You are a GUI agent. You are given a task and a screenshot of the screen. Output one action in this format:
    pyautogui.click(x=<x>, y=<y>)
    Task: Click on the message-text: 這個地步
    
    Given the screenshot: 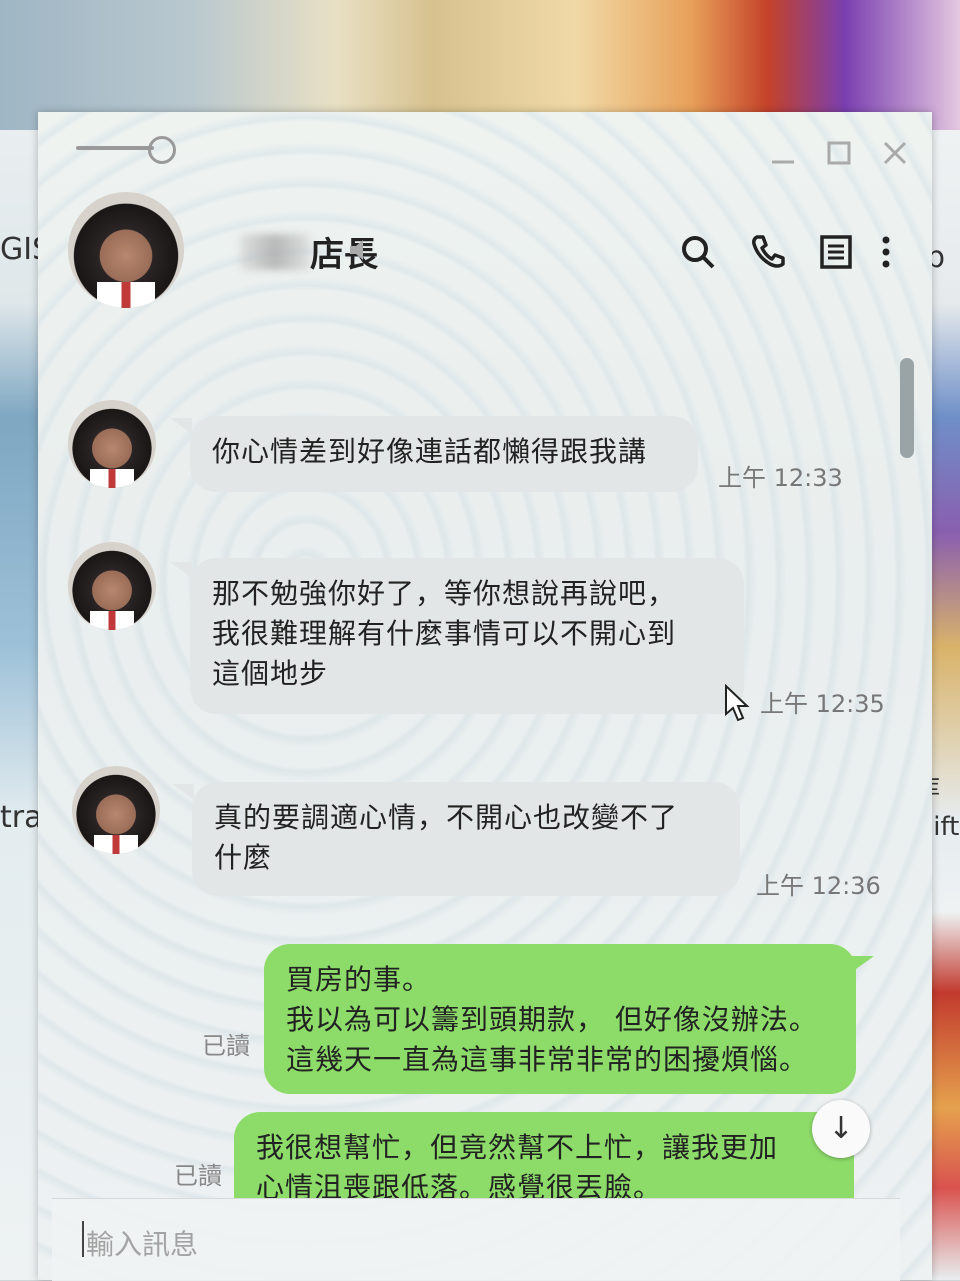 What is the action you would take?
    pyautogui.click(x=270, y=673)
    